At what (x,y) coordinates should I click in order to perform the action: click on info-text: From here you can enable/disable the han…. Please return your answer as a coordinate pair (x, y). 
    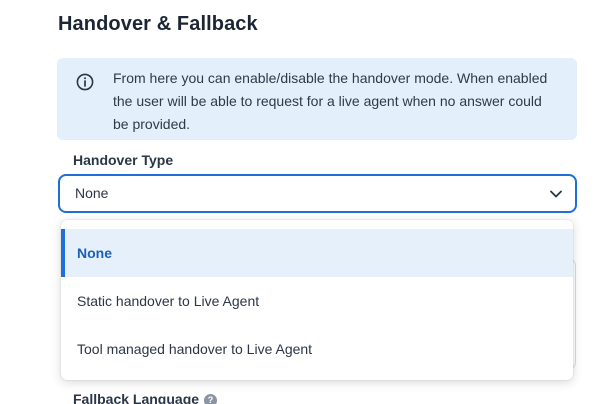
    Looking at the image, I should click on (330, 101).